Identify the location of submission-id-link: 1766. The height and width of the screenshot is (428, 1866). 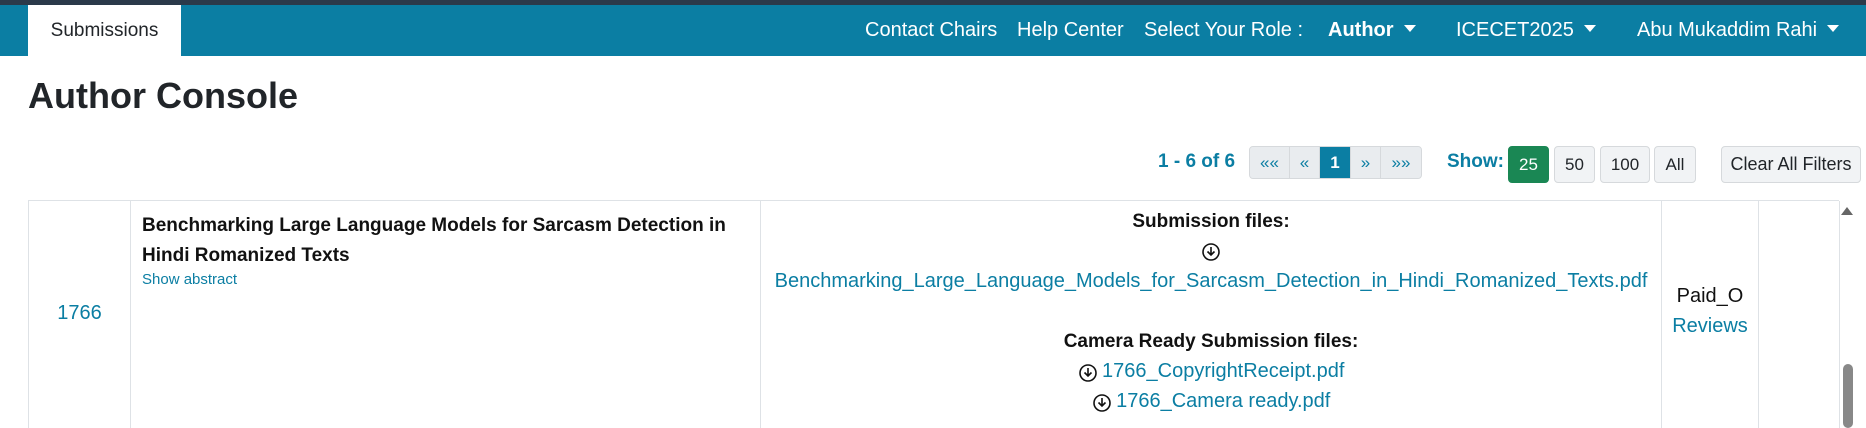
(79, 313).